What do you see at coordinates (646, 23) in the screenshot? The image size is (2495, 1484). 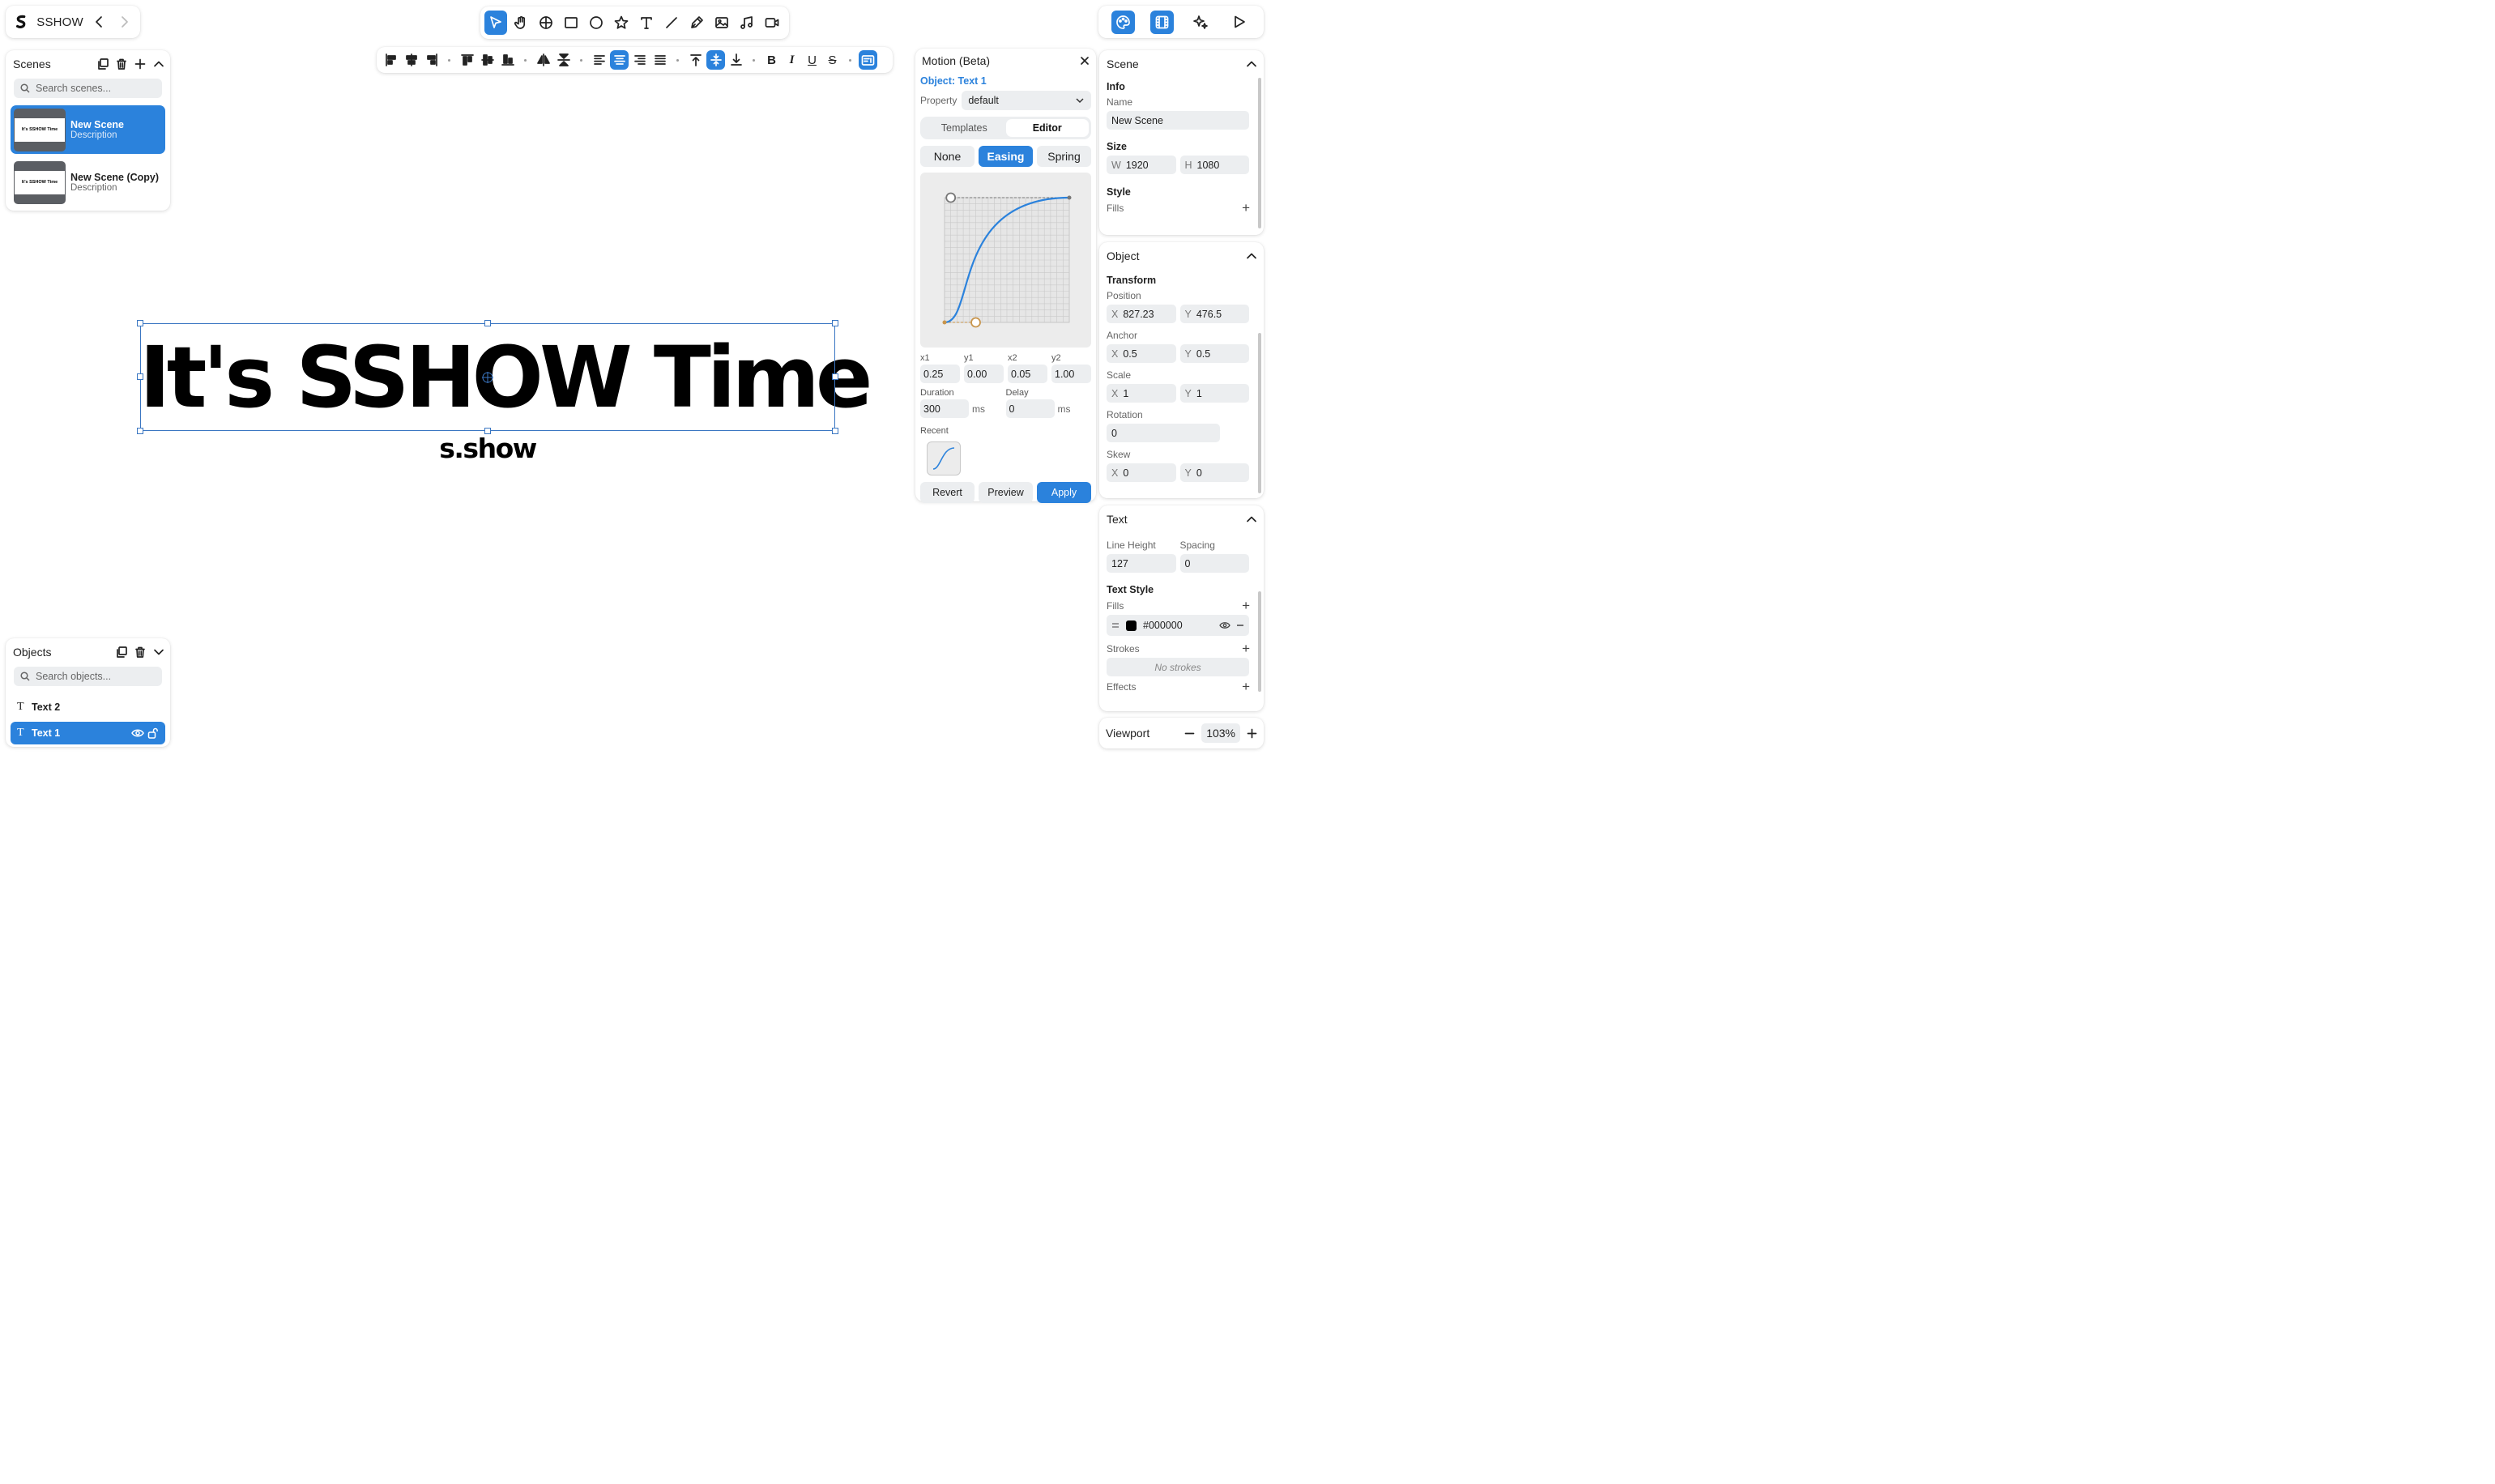 I see `text-tool-button` at bounding box center [646, 23].